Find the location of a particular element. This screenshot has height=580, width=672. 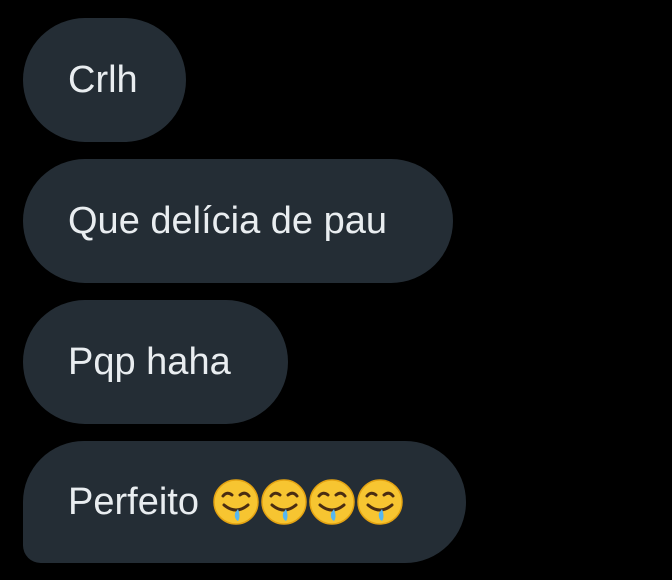

message-bubble: Que delícia de pau is located at coordinates (238, 221).